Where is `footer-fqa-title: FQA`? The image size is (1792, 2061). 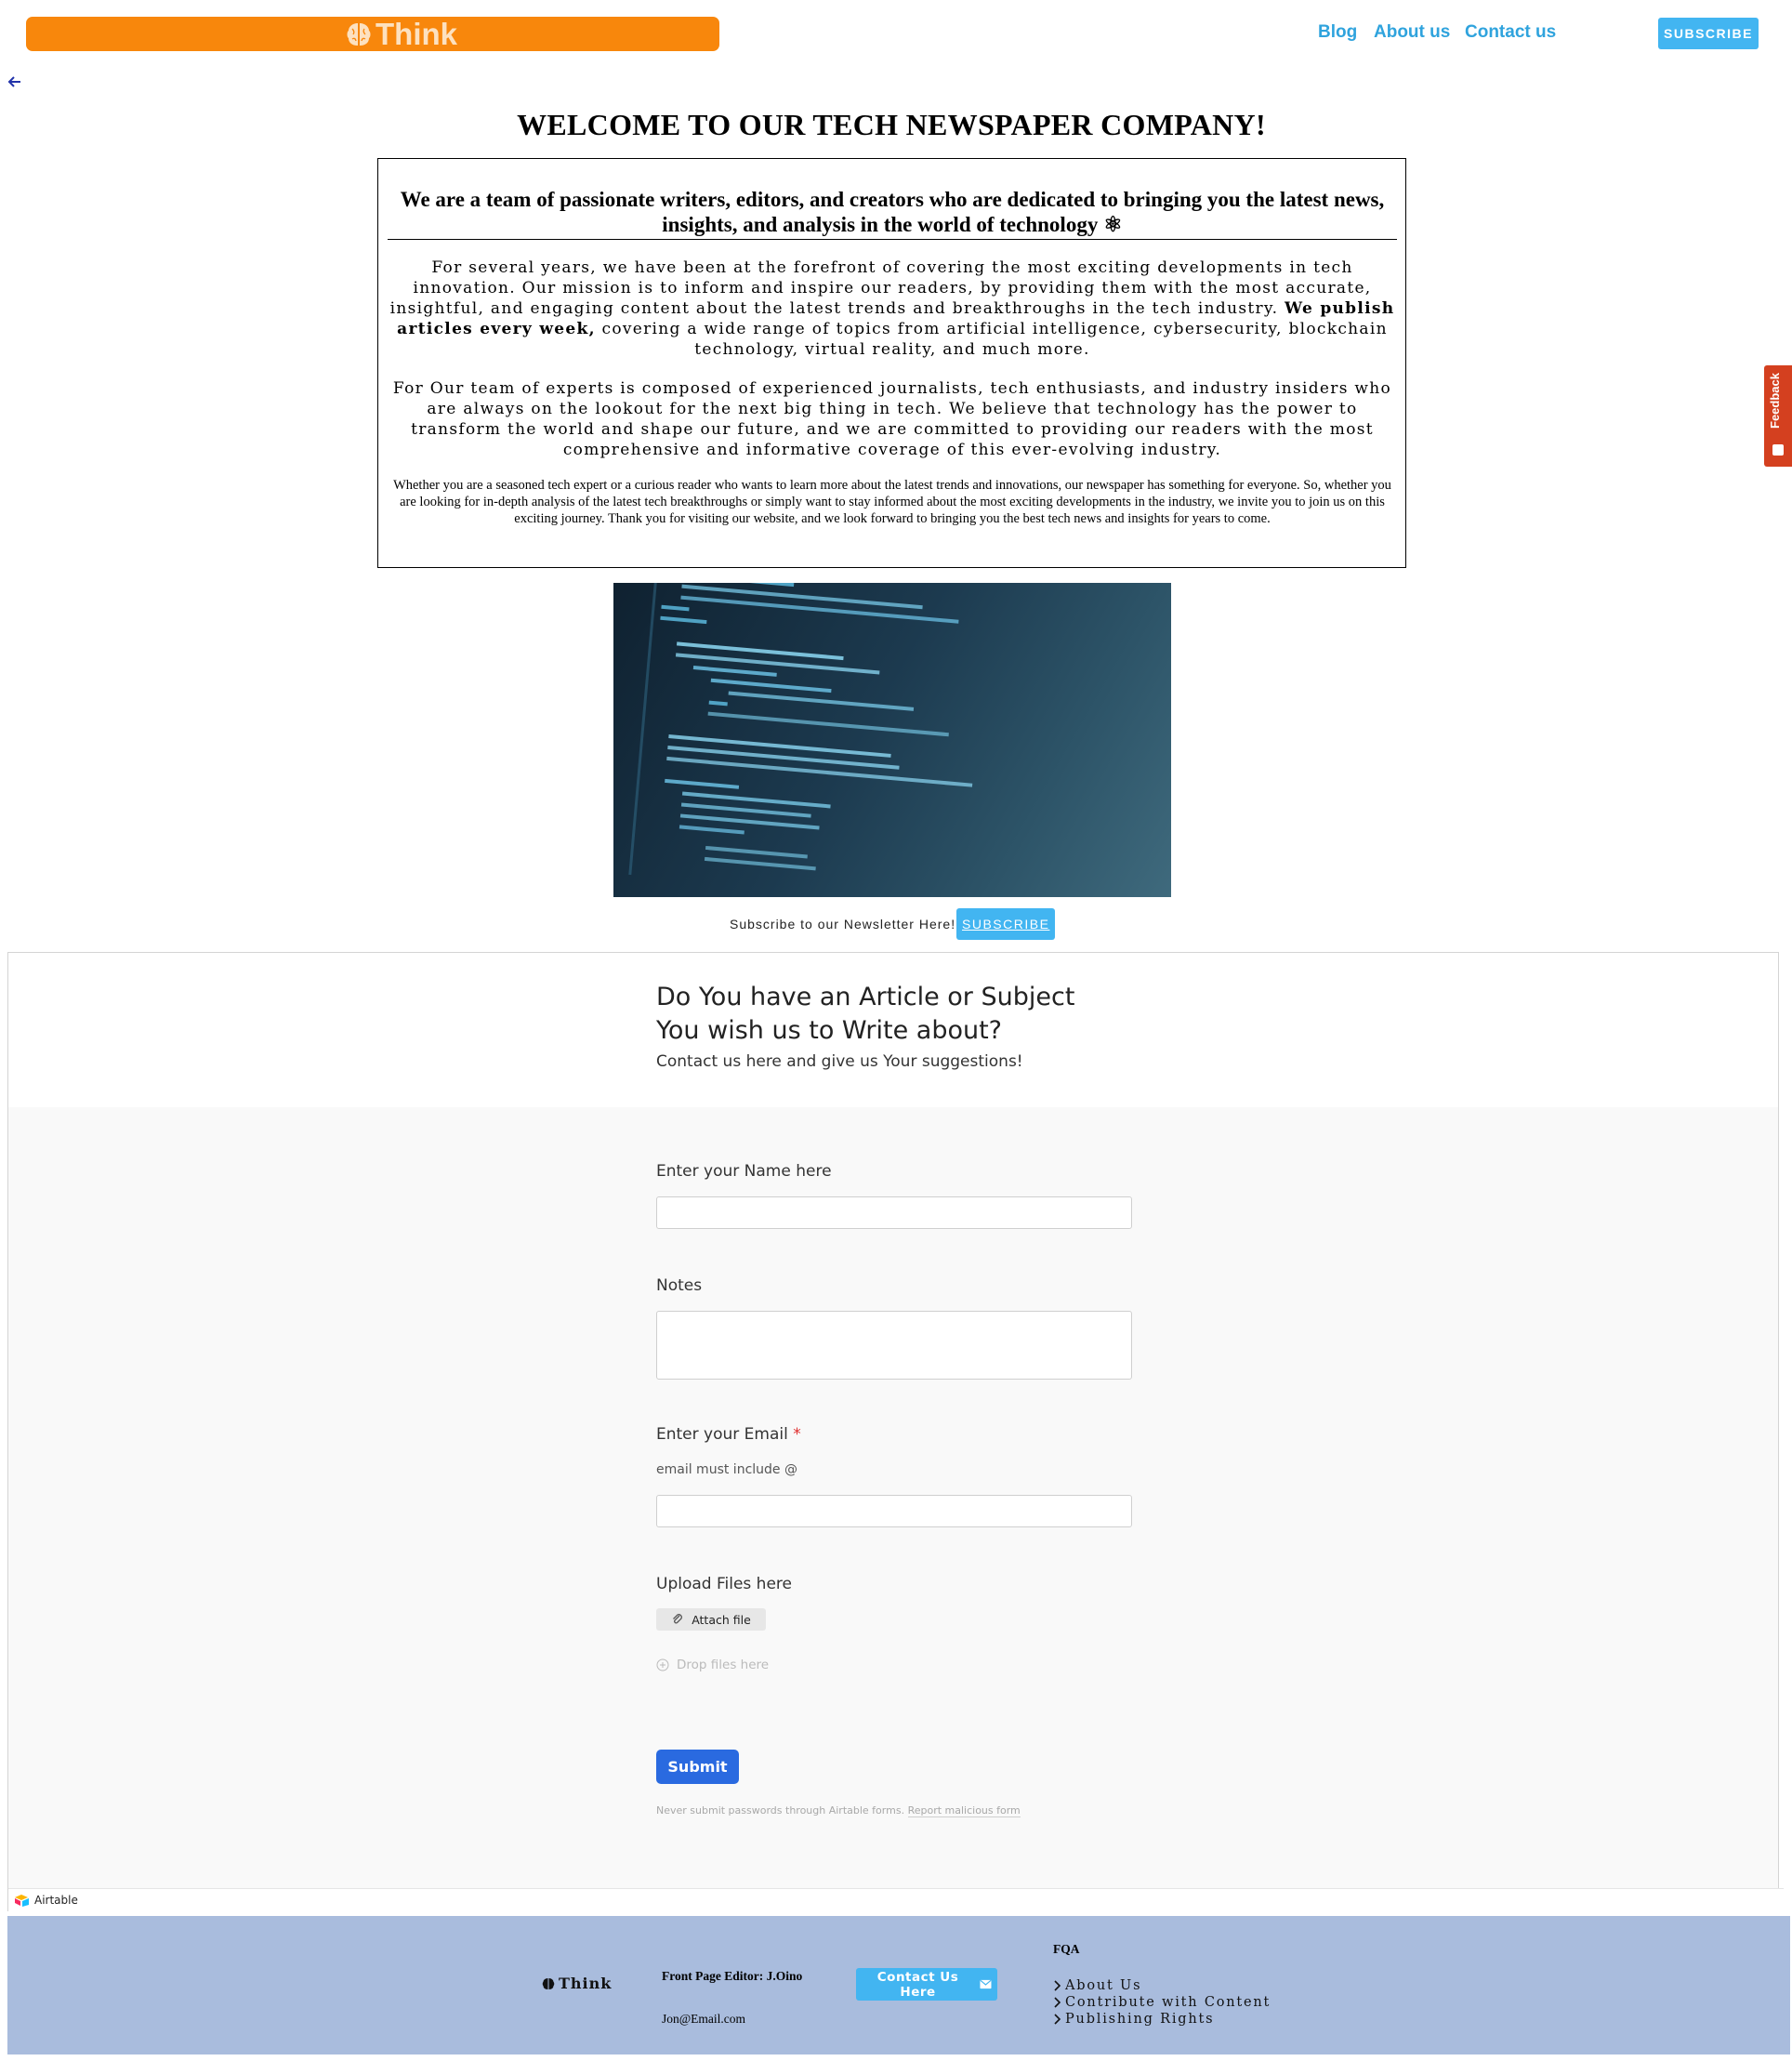
footer-fqa-title: FQA is located at coordinates (1066, 1949).